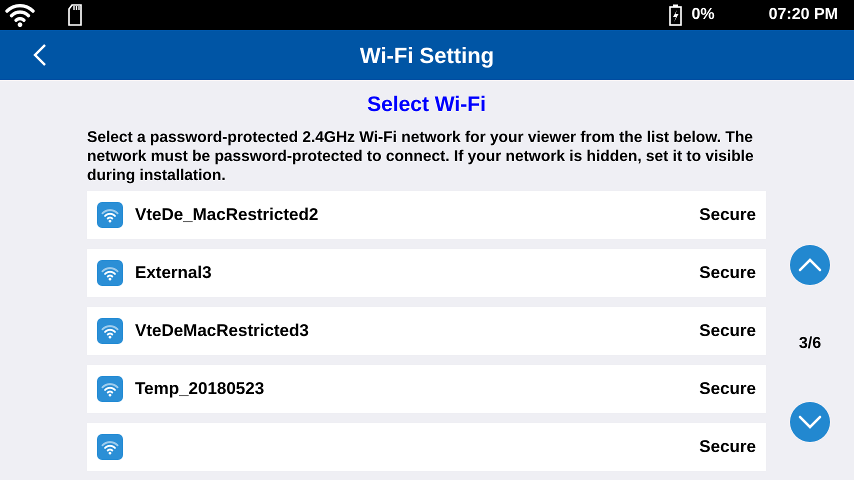  I want to click on section-heading: Select Wi-Fi, so click(426, 105).